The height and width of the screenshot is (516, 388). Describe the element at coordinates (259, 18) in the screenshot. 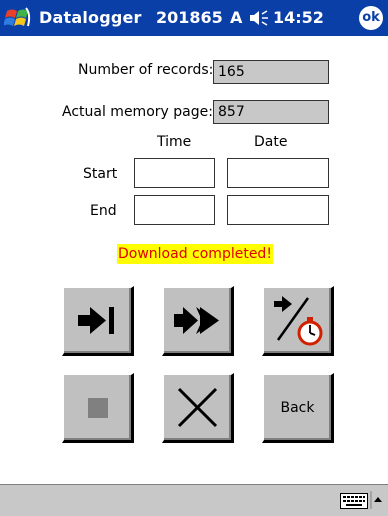

I see `speaker-icon` at that location.